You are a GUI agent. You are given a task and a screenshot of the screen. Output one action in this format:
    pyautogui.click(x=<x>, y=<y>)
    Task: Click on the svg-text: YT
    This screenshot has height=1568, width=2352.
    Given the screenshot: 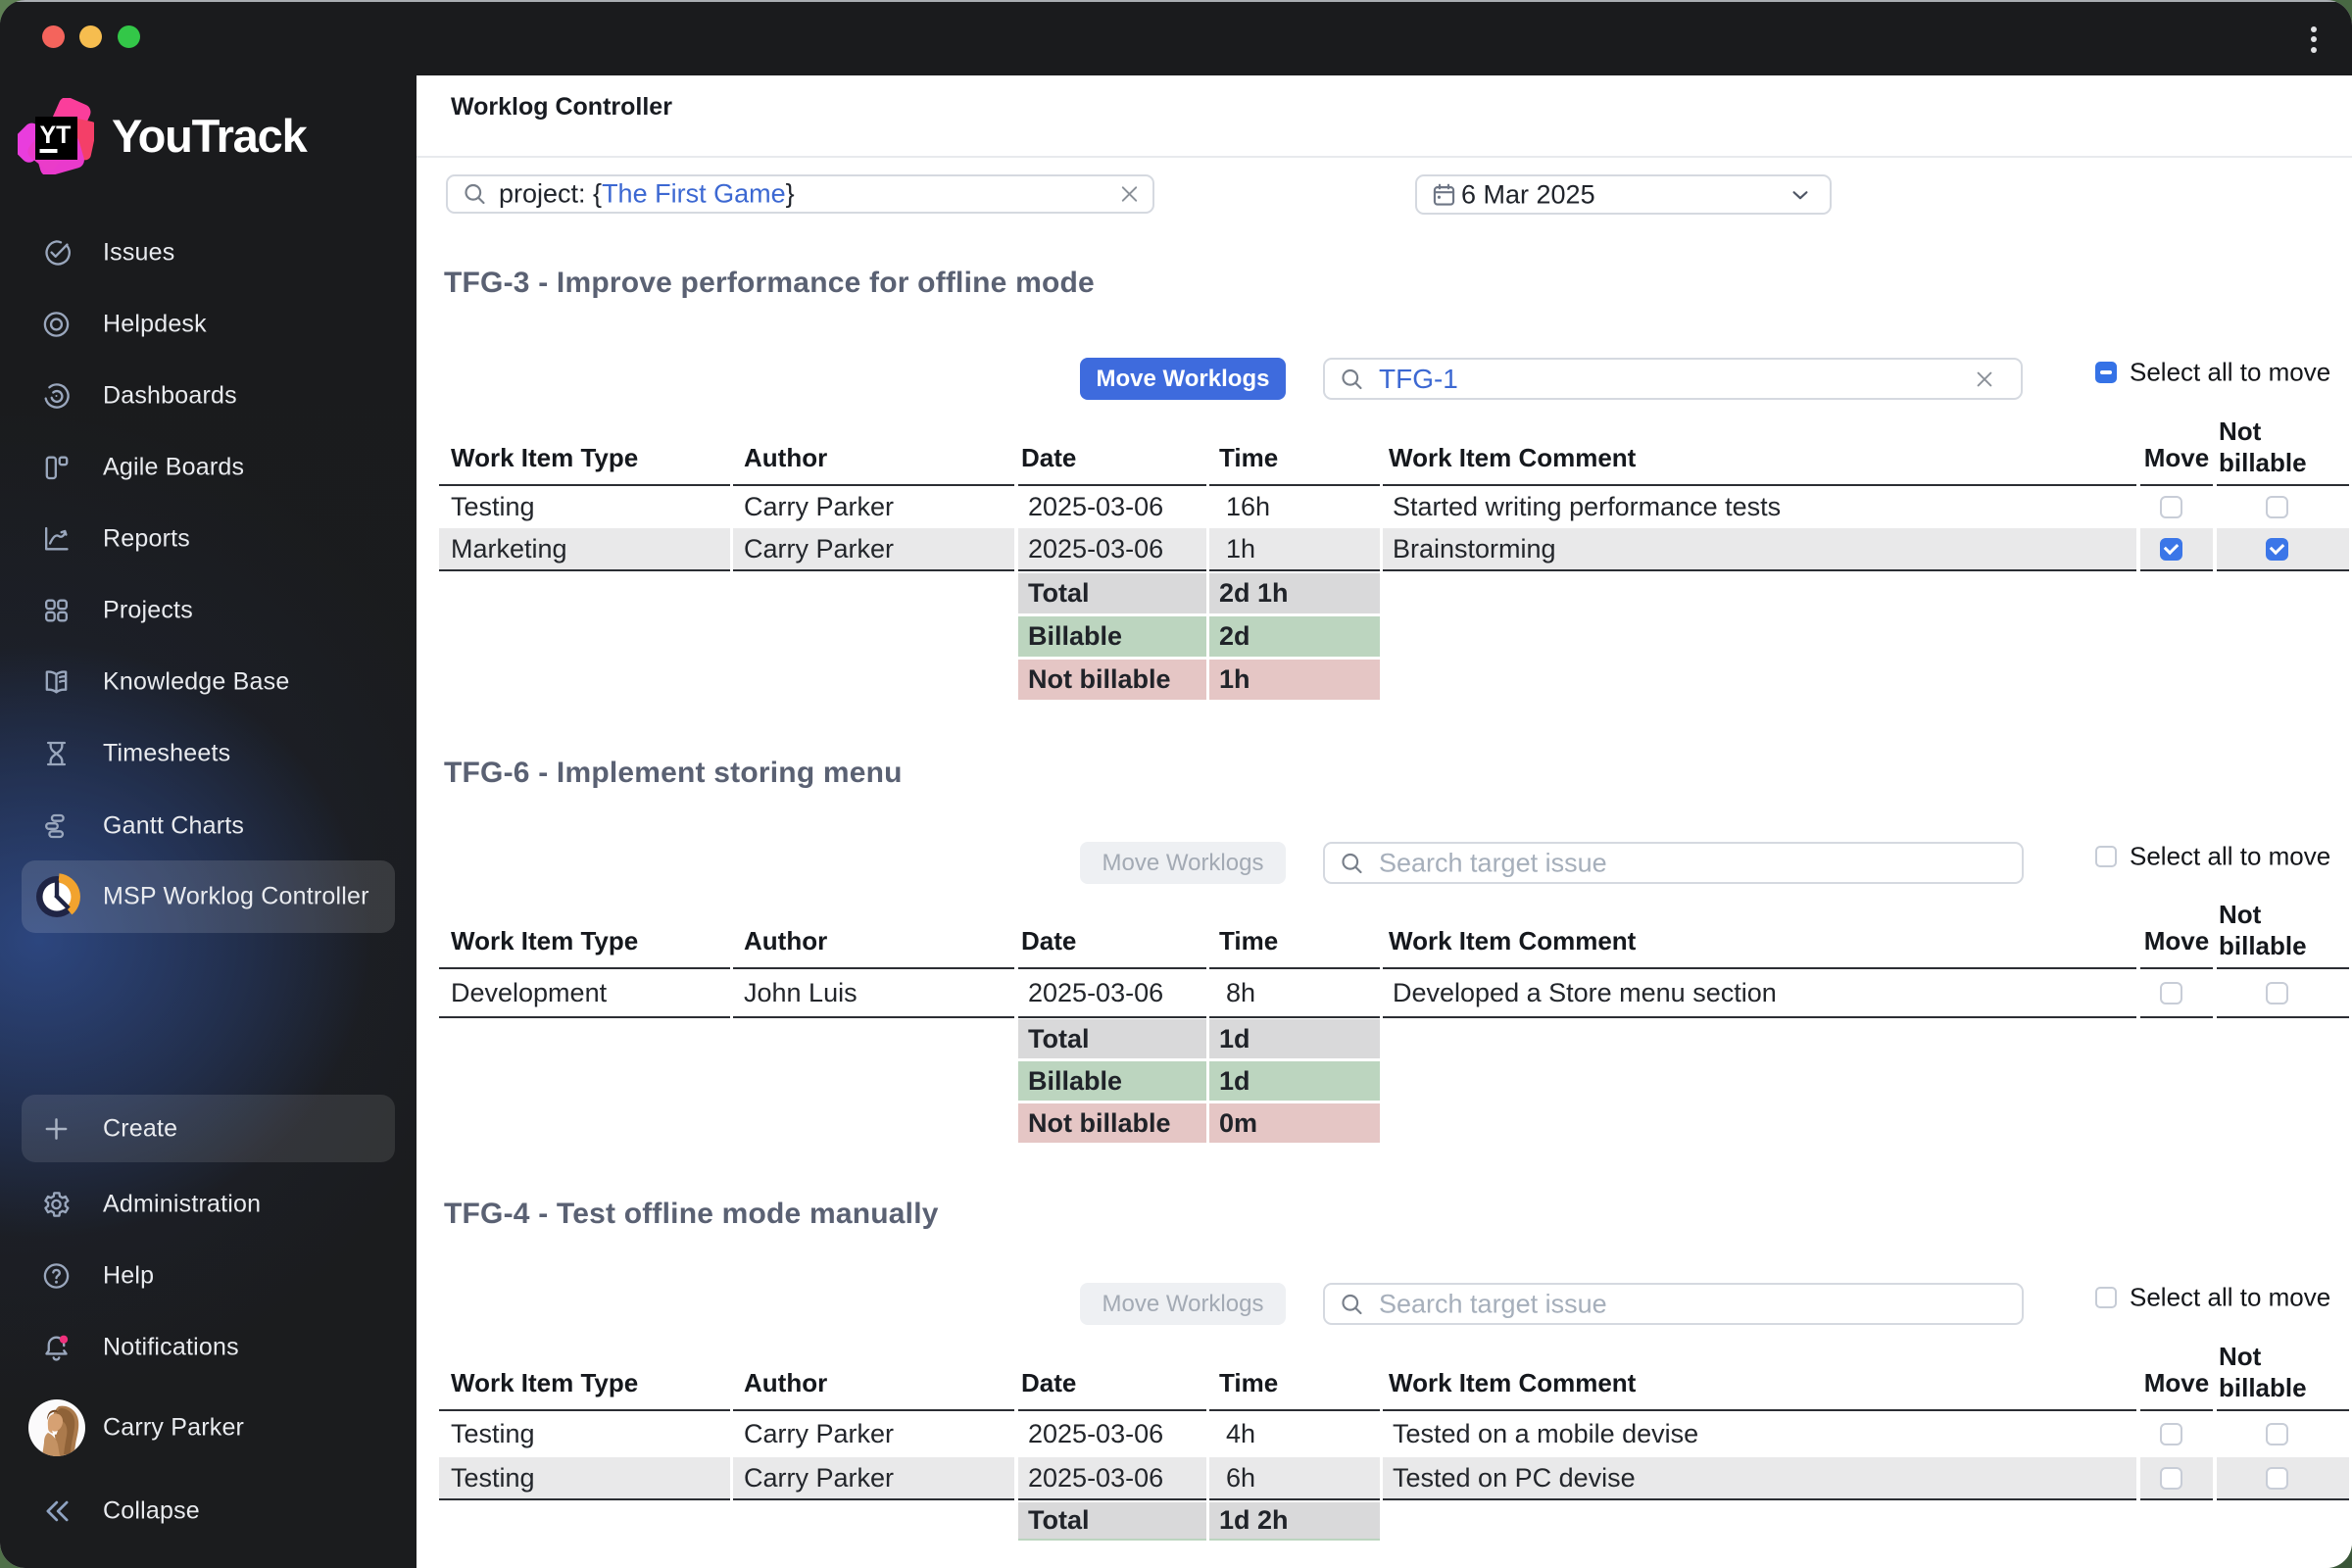 What is the action you would take?
    pyautogui.click(x=56, y=135)
    